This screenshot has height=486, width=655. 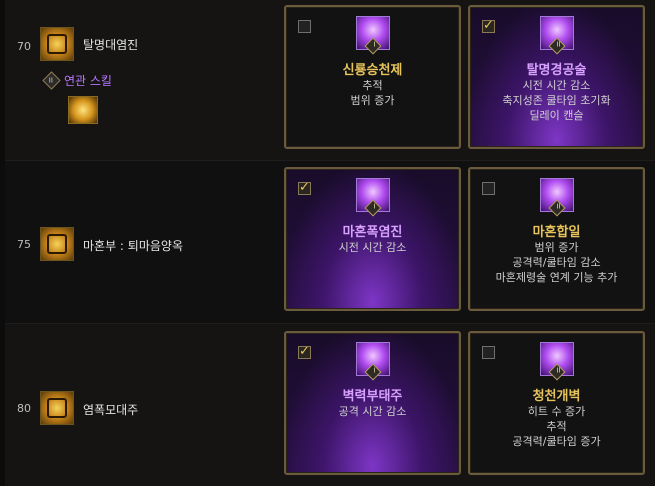 What do you see at coordinates (556, 232) in the screenshot?
I see `option-title: 마혼합일` at bounding box center [556, 232].